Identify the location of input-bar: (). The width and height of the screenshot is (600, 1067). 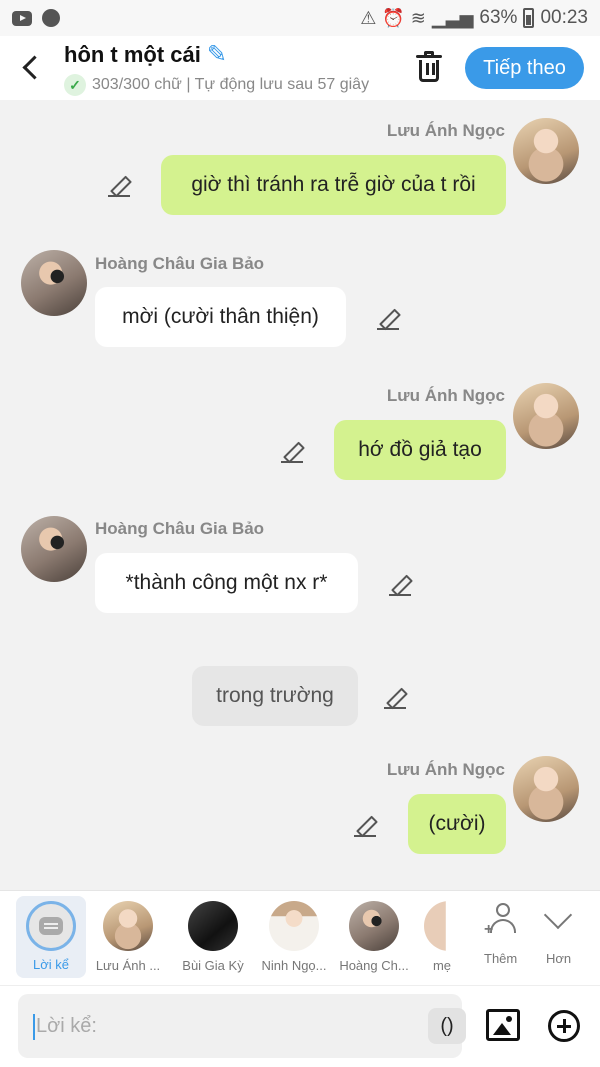
(300, 1026).